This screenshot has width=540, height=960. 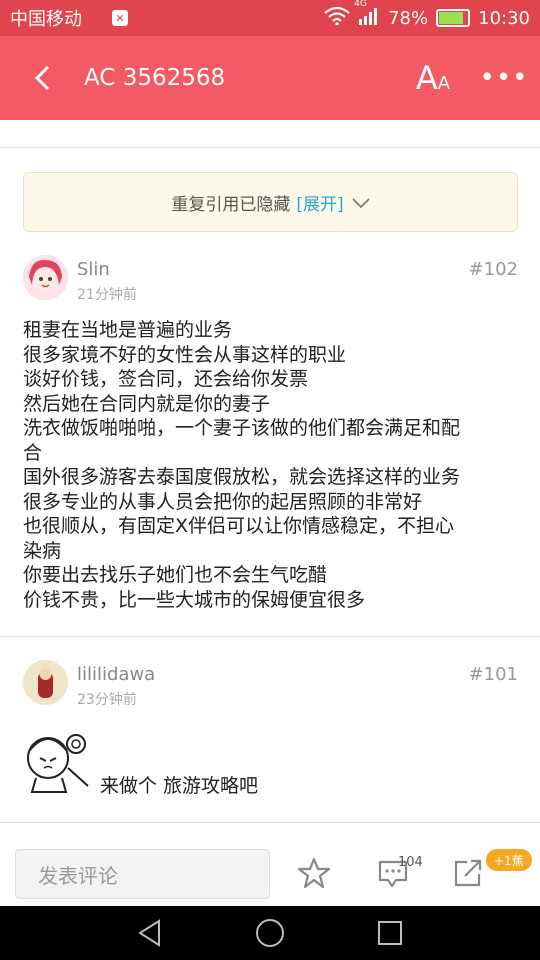 I want to click on clock: 10:30, so click(x=504, y=18).